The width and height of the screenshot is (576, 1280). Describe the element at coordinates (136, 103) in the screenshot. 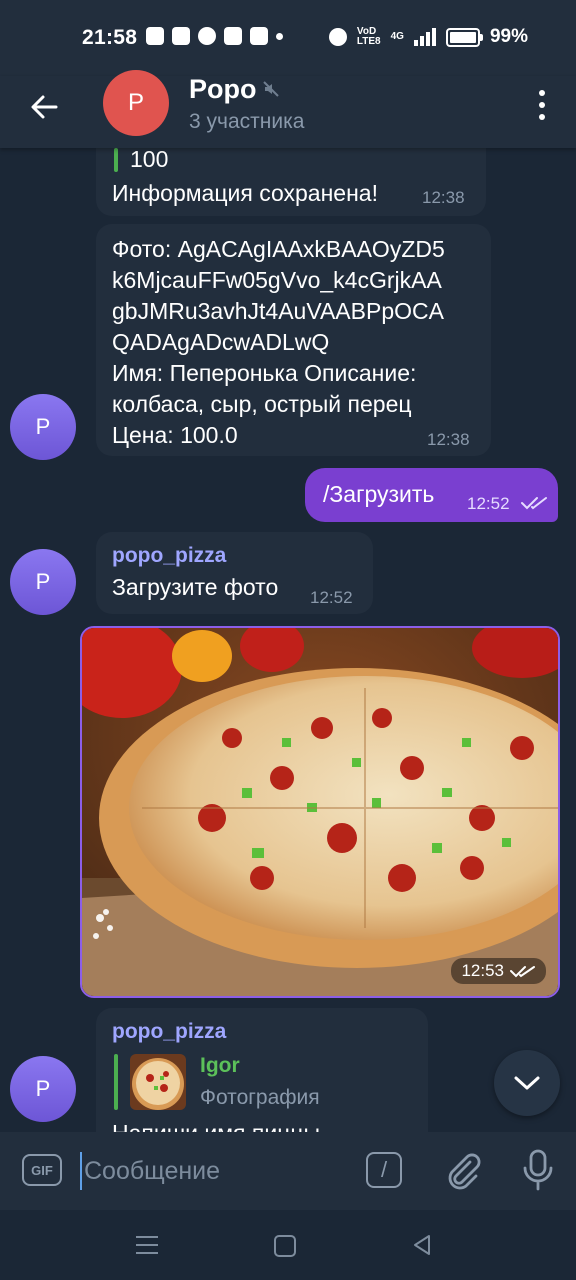

I see `chat-avatar: P` at that location.